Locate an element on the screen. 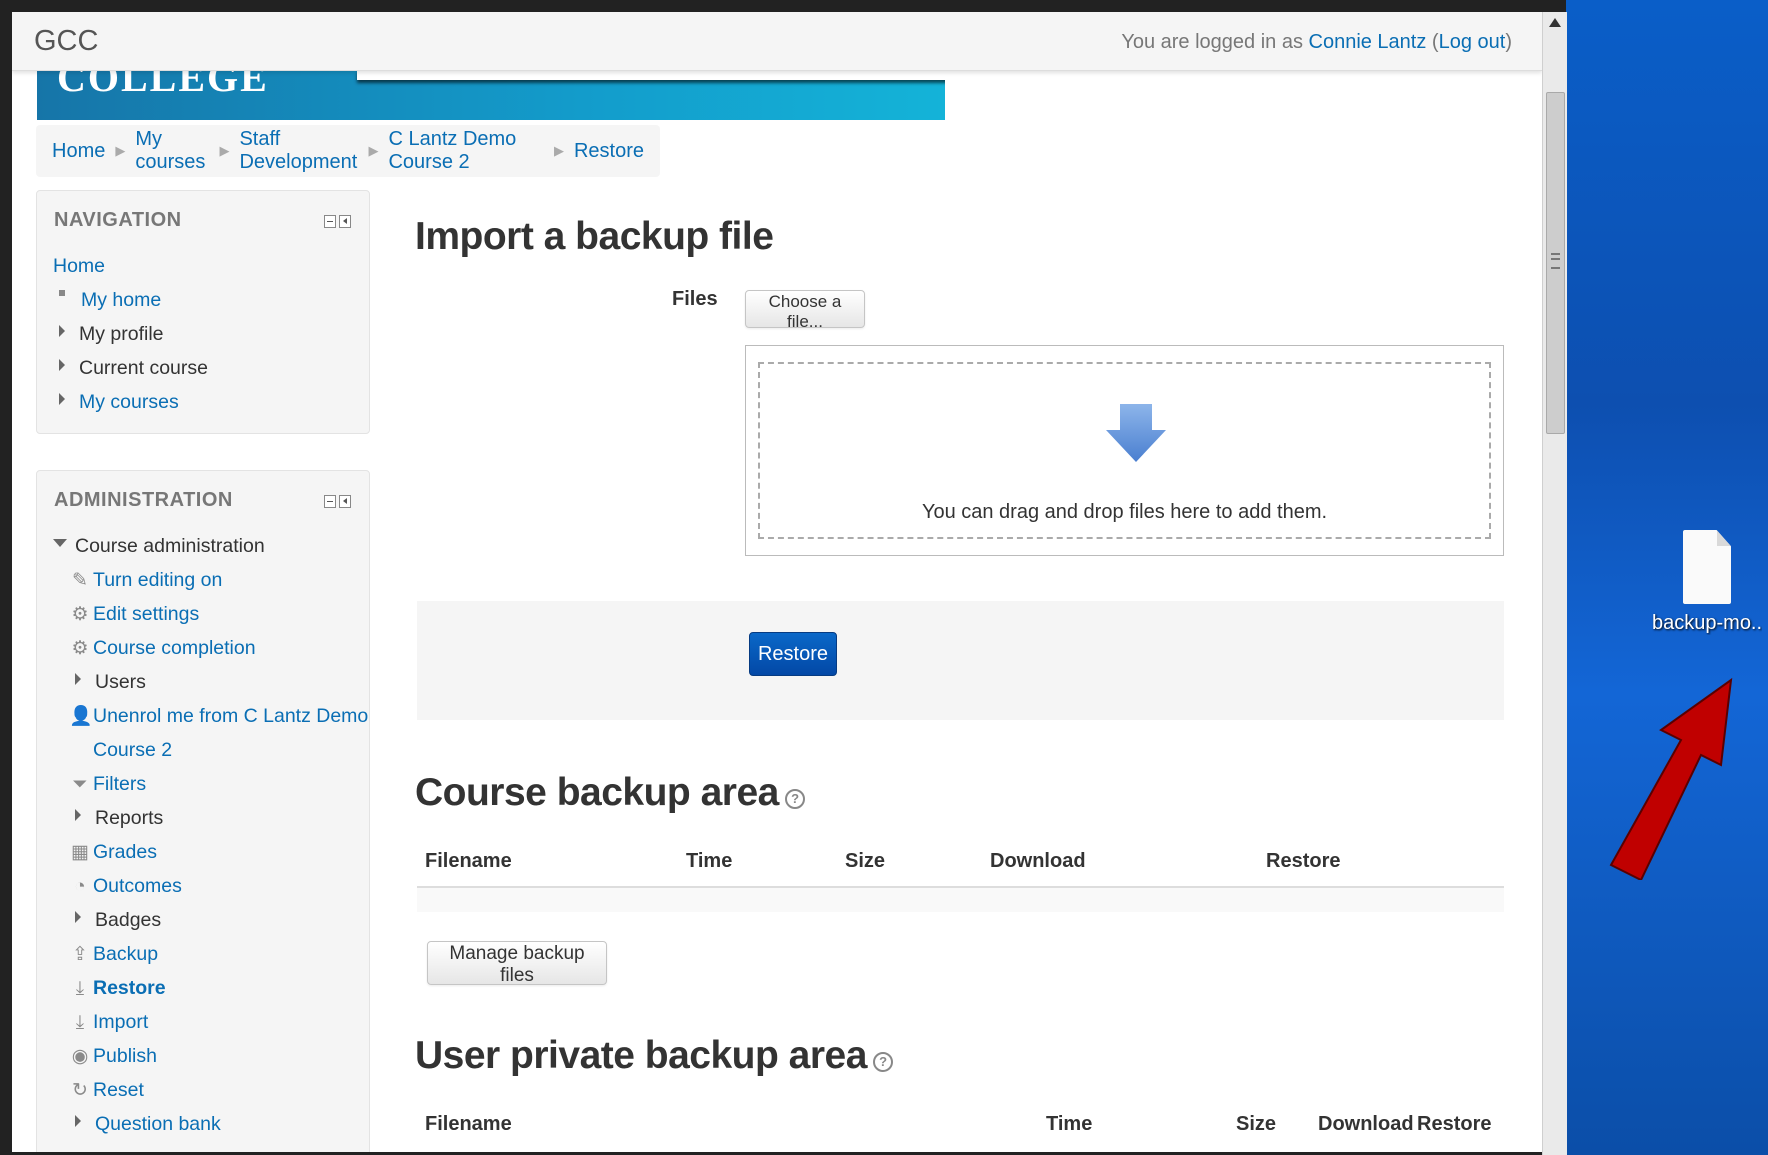  breadcrumb-my-courses: My courses is located at coordinates (172, 151).